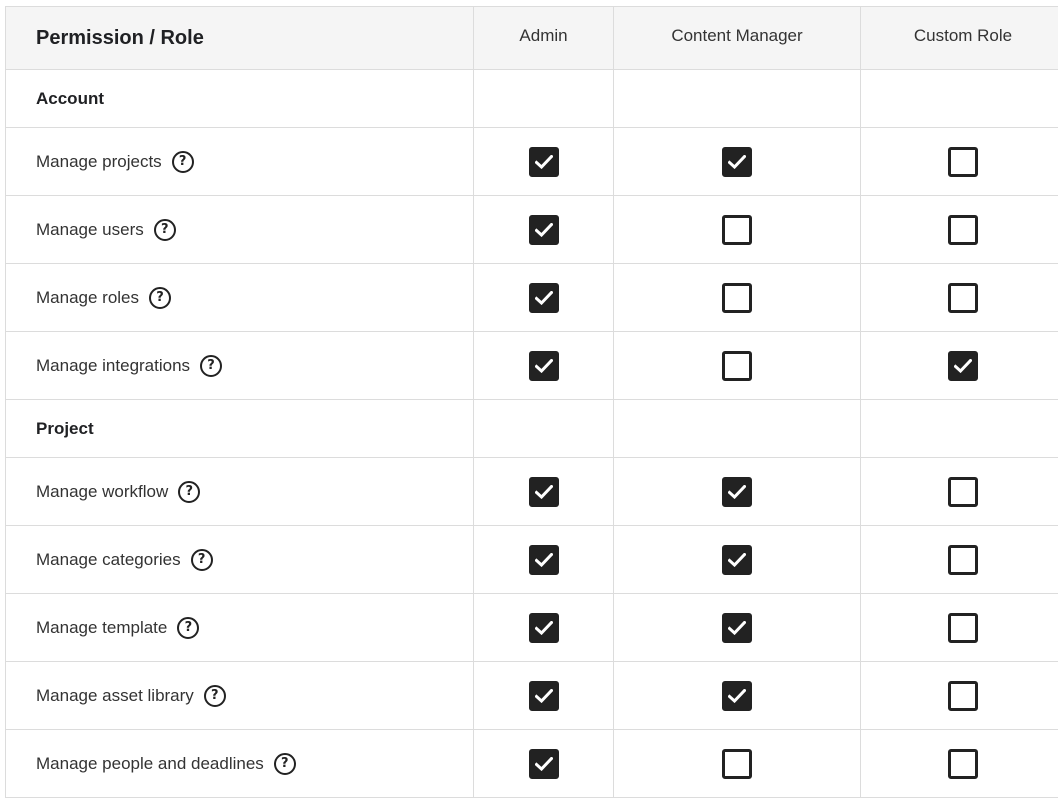  I want to click on table-row: Manage projects?, so click(532, 162).